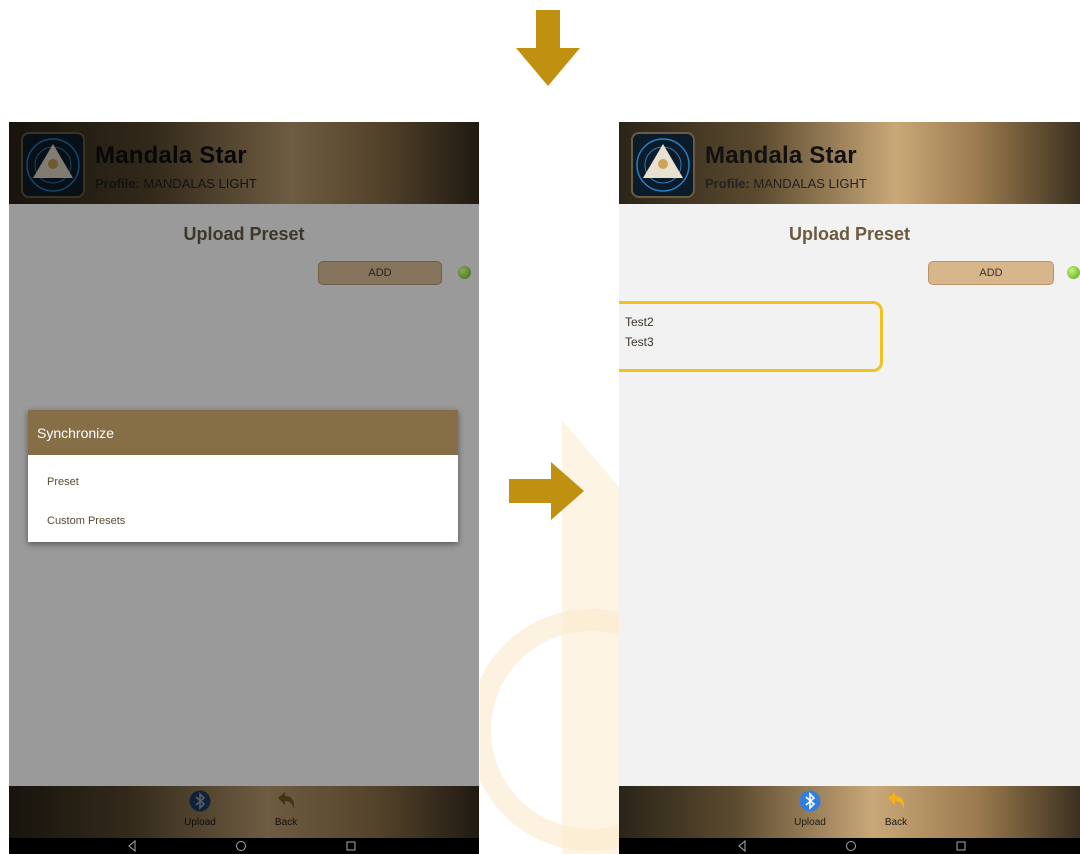  Describe the element at coordinates (639, 322) in the screenshot. I see `preset-item-test2: Test2` at that location.